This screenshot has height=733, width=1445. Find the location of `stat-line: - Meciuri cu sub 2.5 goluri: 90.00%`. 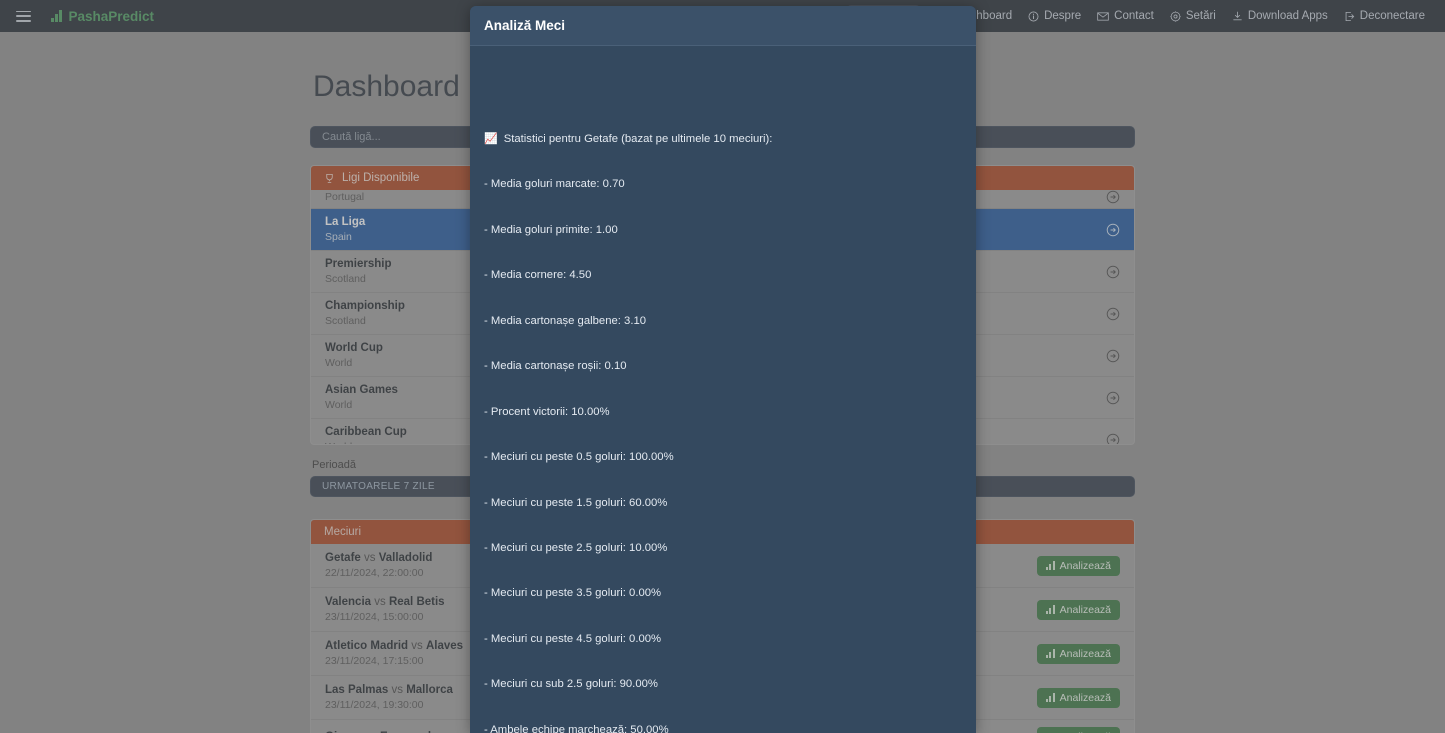

stat-line: - Meciuri cu sub 2.5 goluri: 90.00% is located at coordinates (571, 684).